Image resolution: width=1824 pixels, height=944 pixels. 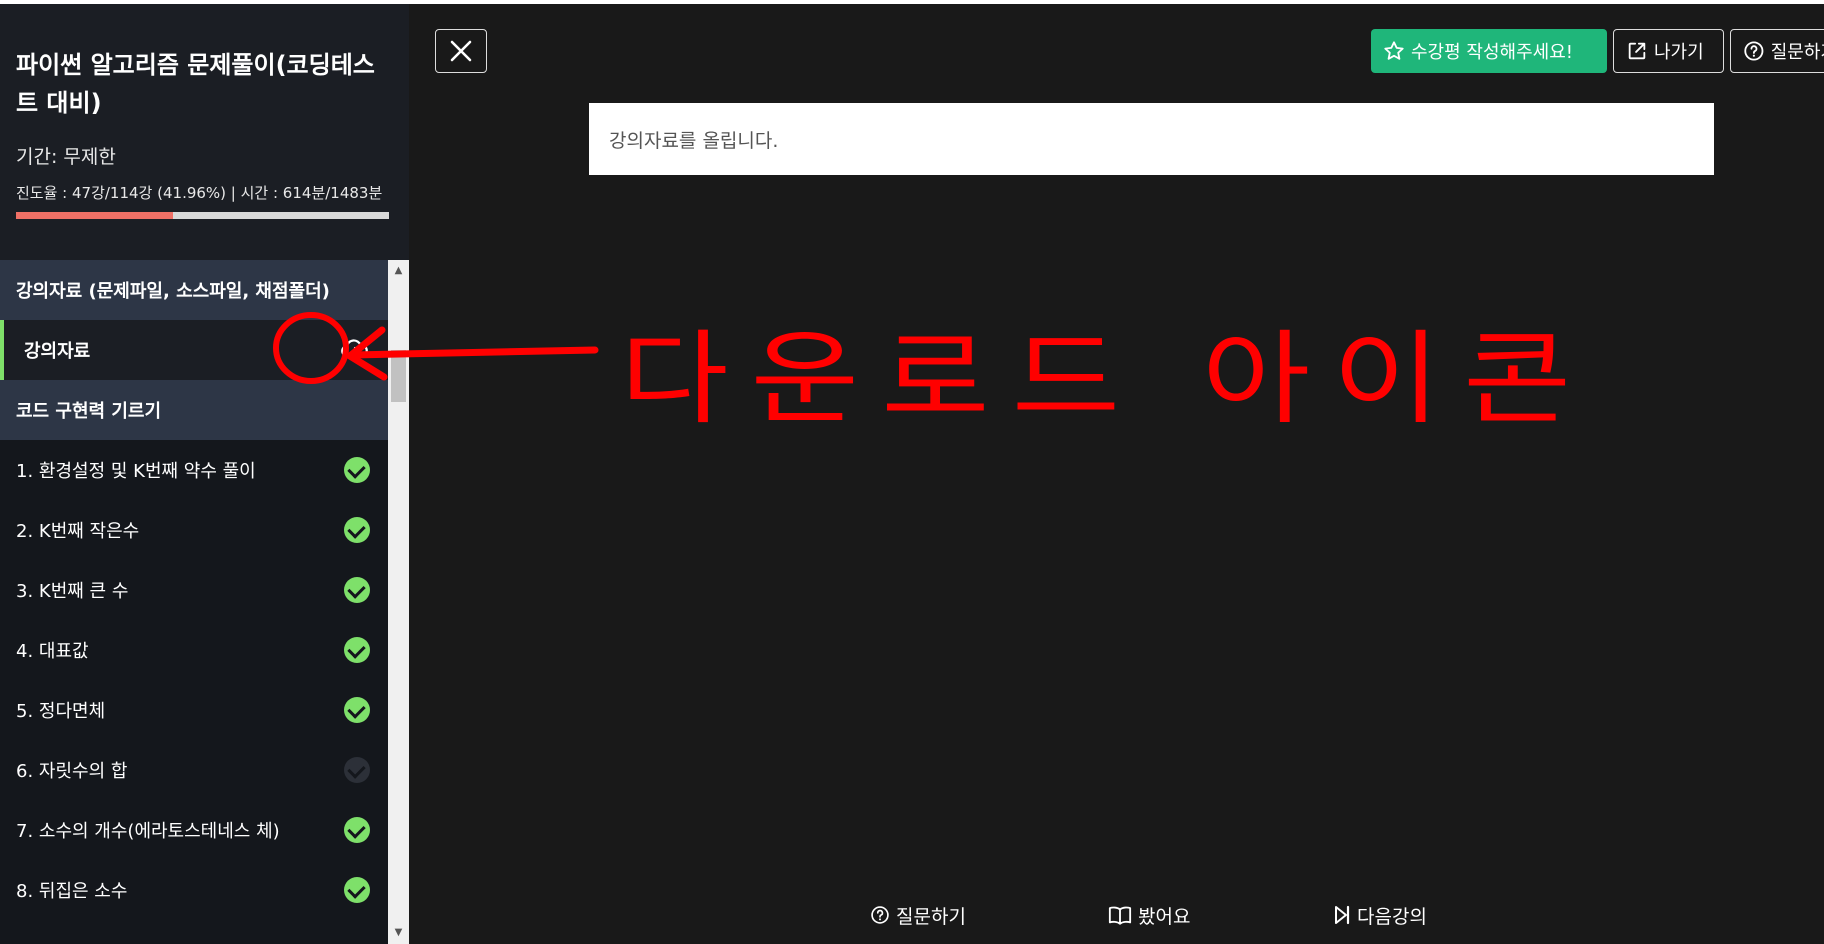 What do you see at coordinates (1679, 52) in the screenshot?
I see `exit-label: 나가기` at bounding box center [1679, 52].